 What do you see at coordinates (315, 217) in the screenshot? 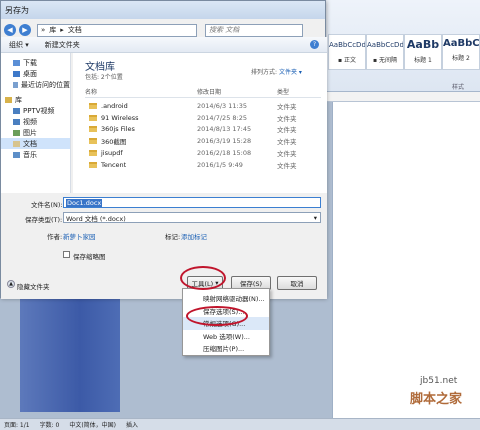
I see `chevron-down-icon: ▾` at bounding box center [315, 217].